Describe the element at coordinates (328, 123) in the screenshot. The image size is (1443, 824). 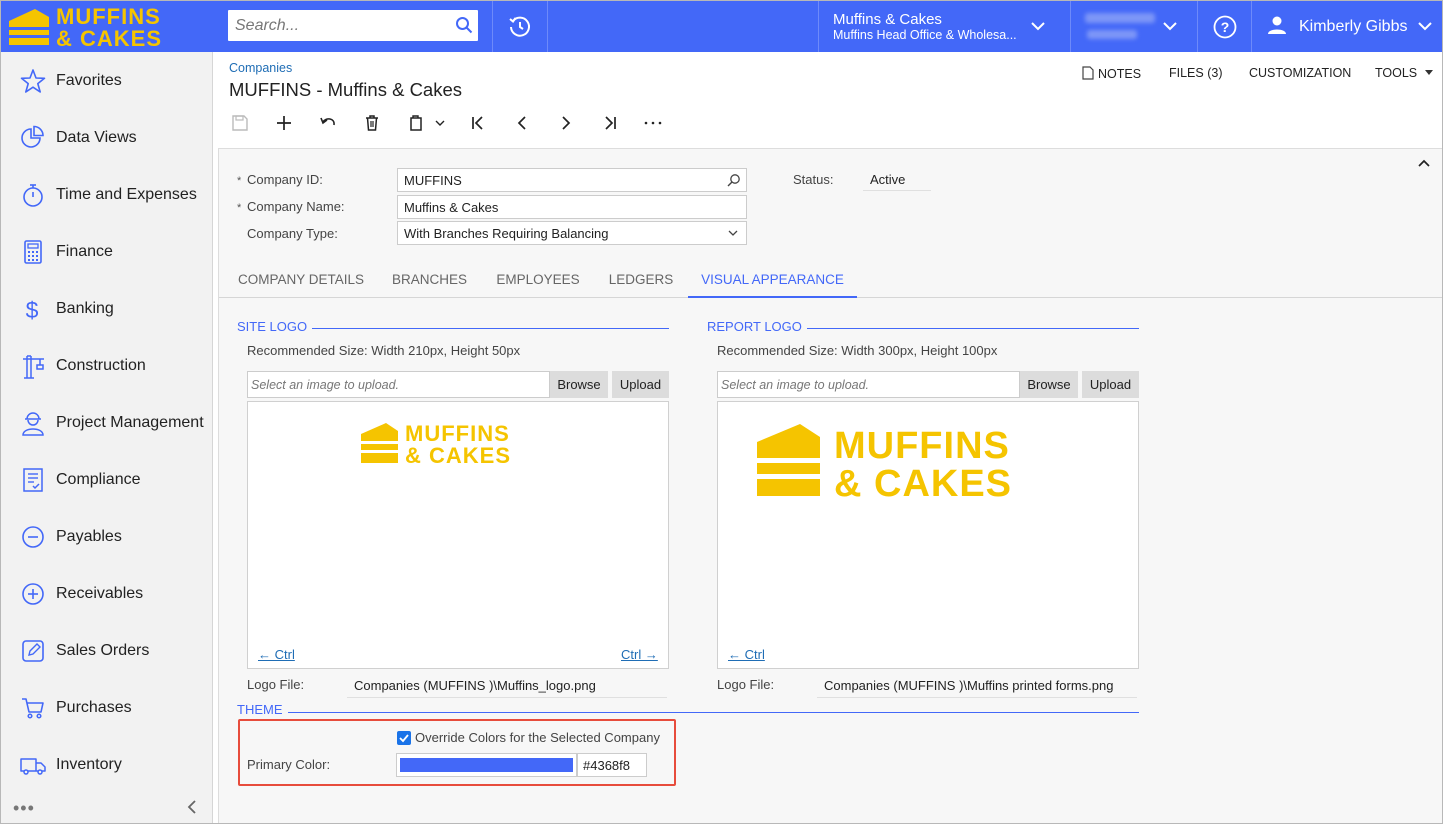
I see `undo-icon` at that location.